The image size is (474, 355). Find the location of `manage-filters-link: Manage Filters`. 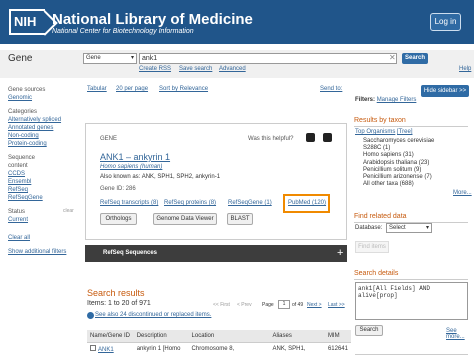

manage-filters-link: Manage Filters is located at coordinates (397, 100).